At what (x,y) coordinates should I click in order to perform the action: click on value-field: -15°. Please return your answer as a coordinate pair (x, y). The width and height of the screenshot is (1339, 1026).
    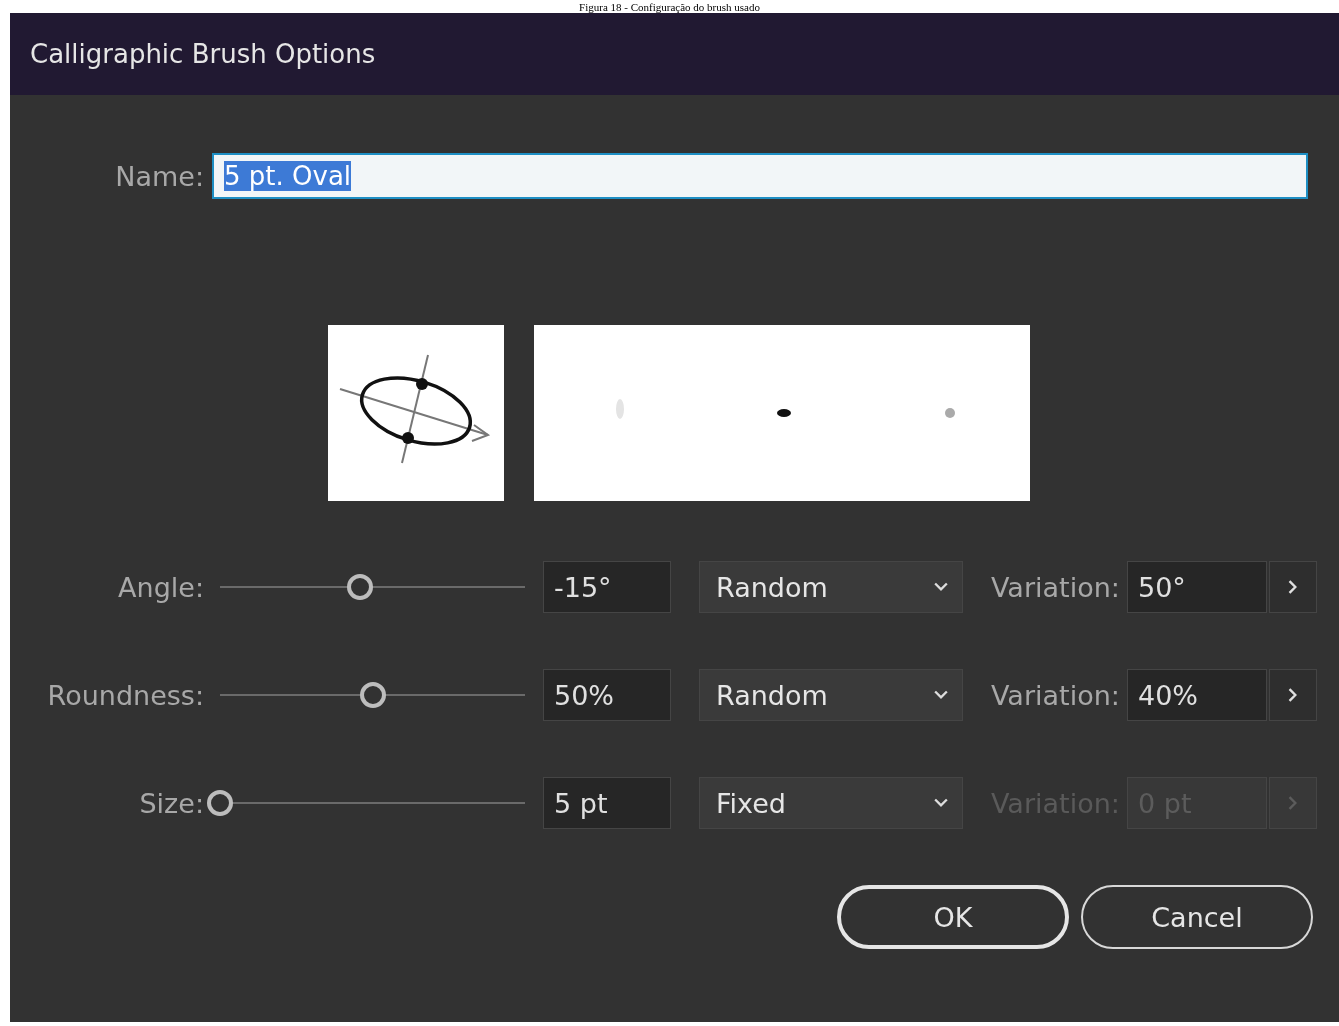
    Looking at the image, I should click on (607, 587).